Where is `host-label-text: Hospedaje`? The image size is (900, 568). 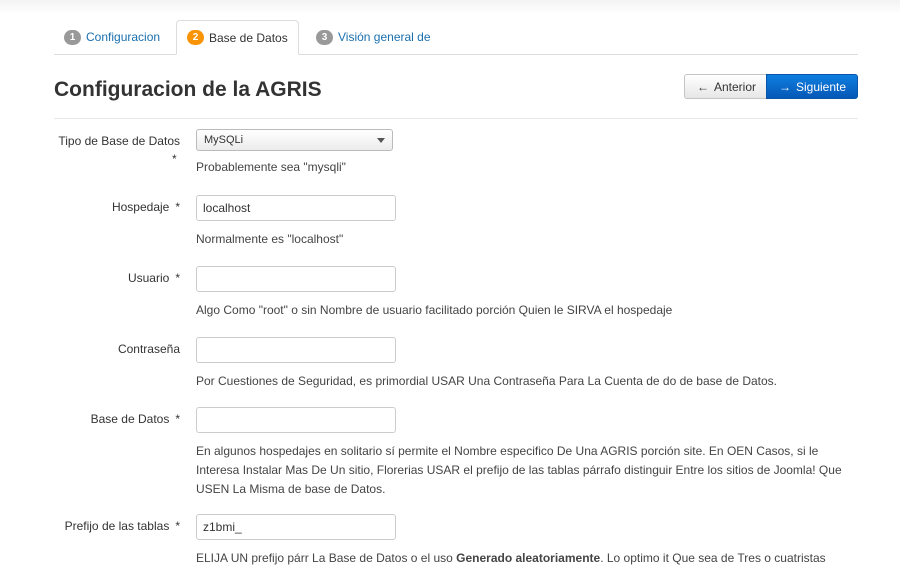
host-label-text: Hospedaje is located at coordinates (140, 207).